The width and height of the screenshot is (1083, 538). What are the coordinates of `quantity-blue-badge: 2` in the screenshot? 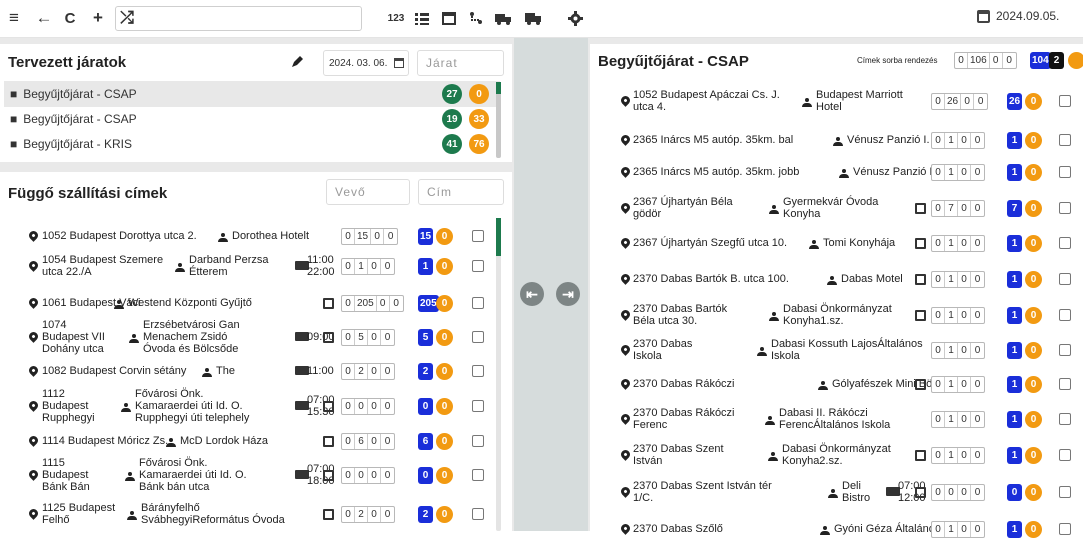 It's located at (425, 371).